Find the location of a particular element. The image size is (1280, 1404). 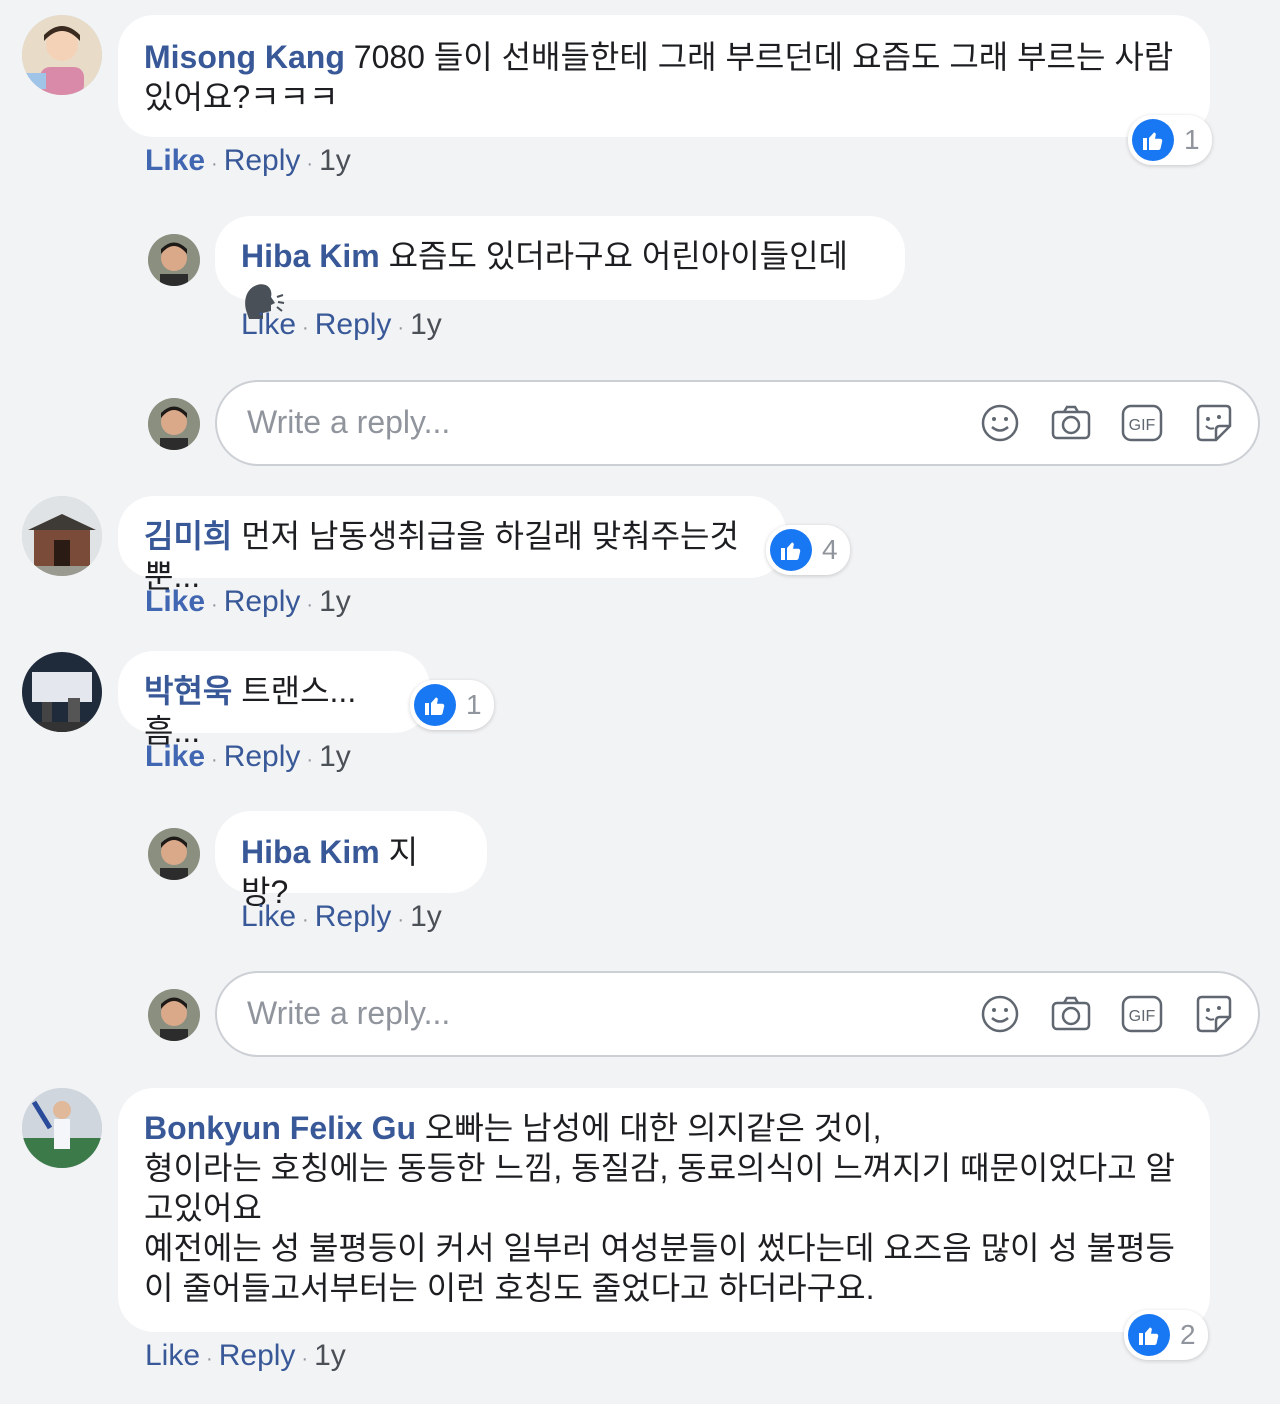

comment-bubble-hiba-kim-2: Hiba Kim 지방? is located at coordinates (351, 860).